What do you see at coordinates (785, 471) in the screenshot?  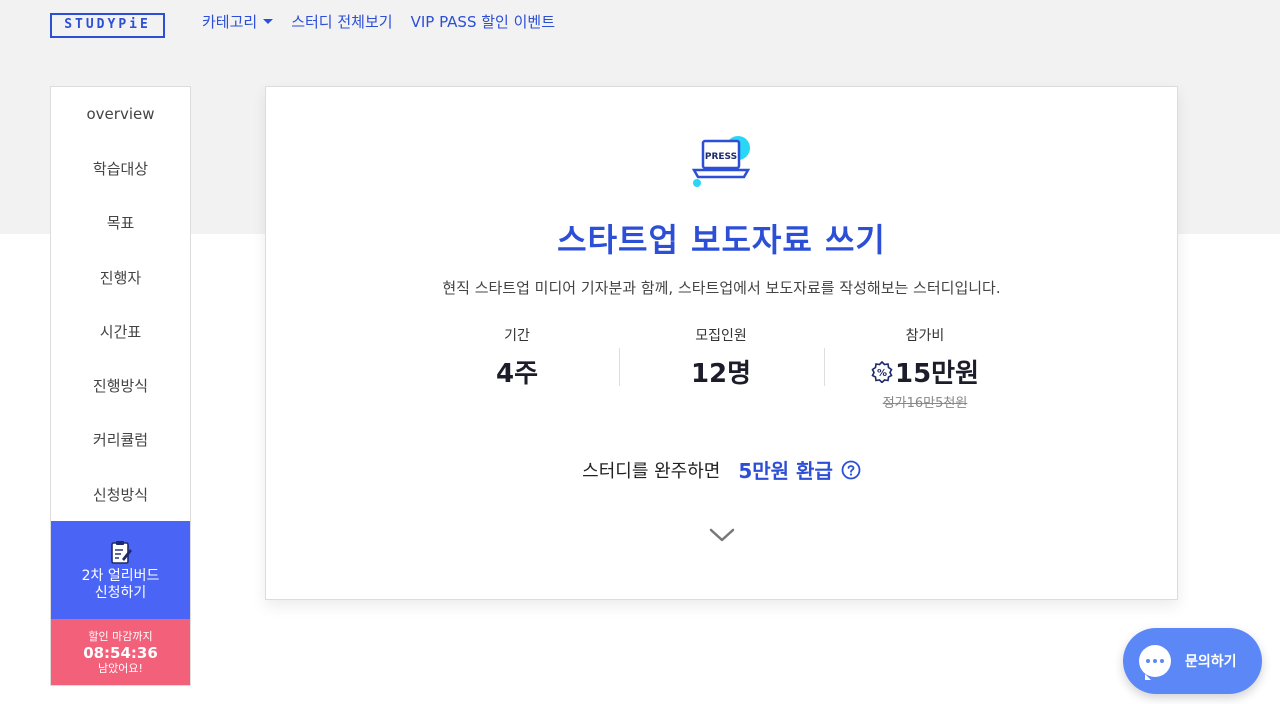 I see `refund-amount: 5만원 환급` at bounding box center [785, 471].